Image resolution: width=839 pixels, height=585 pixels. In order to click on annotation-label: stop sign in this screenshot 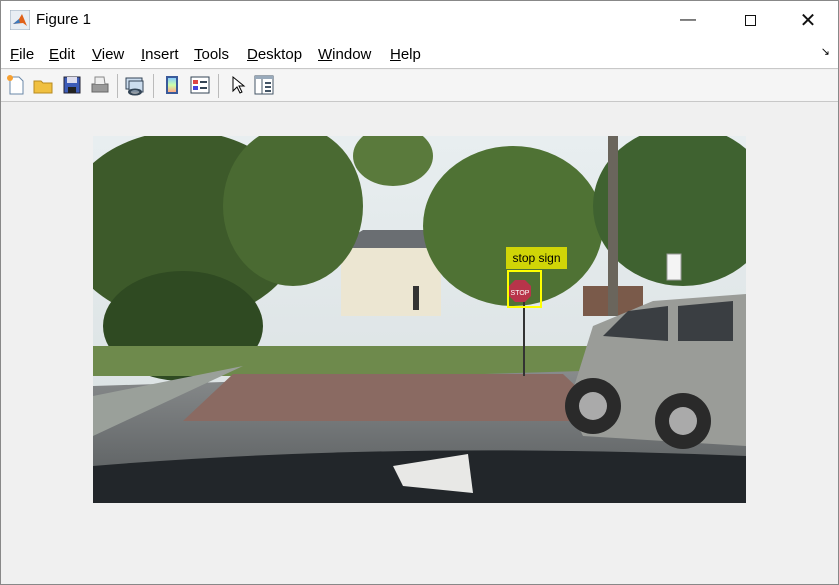, I will do `click(536, 258)`.